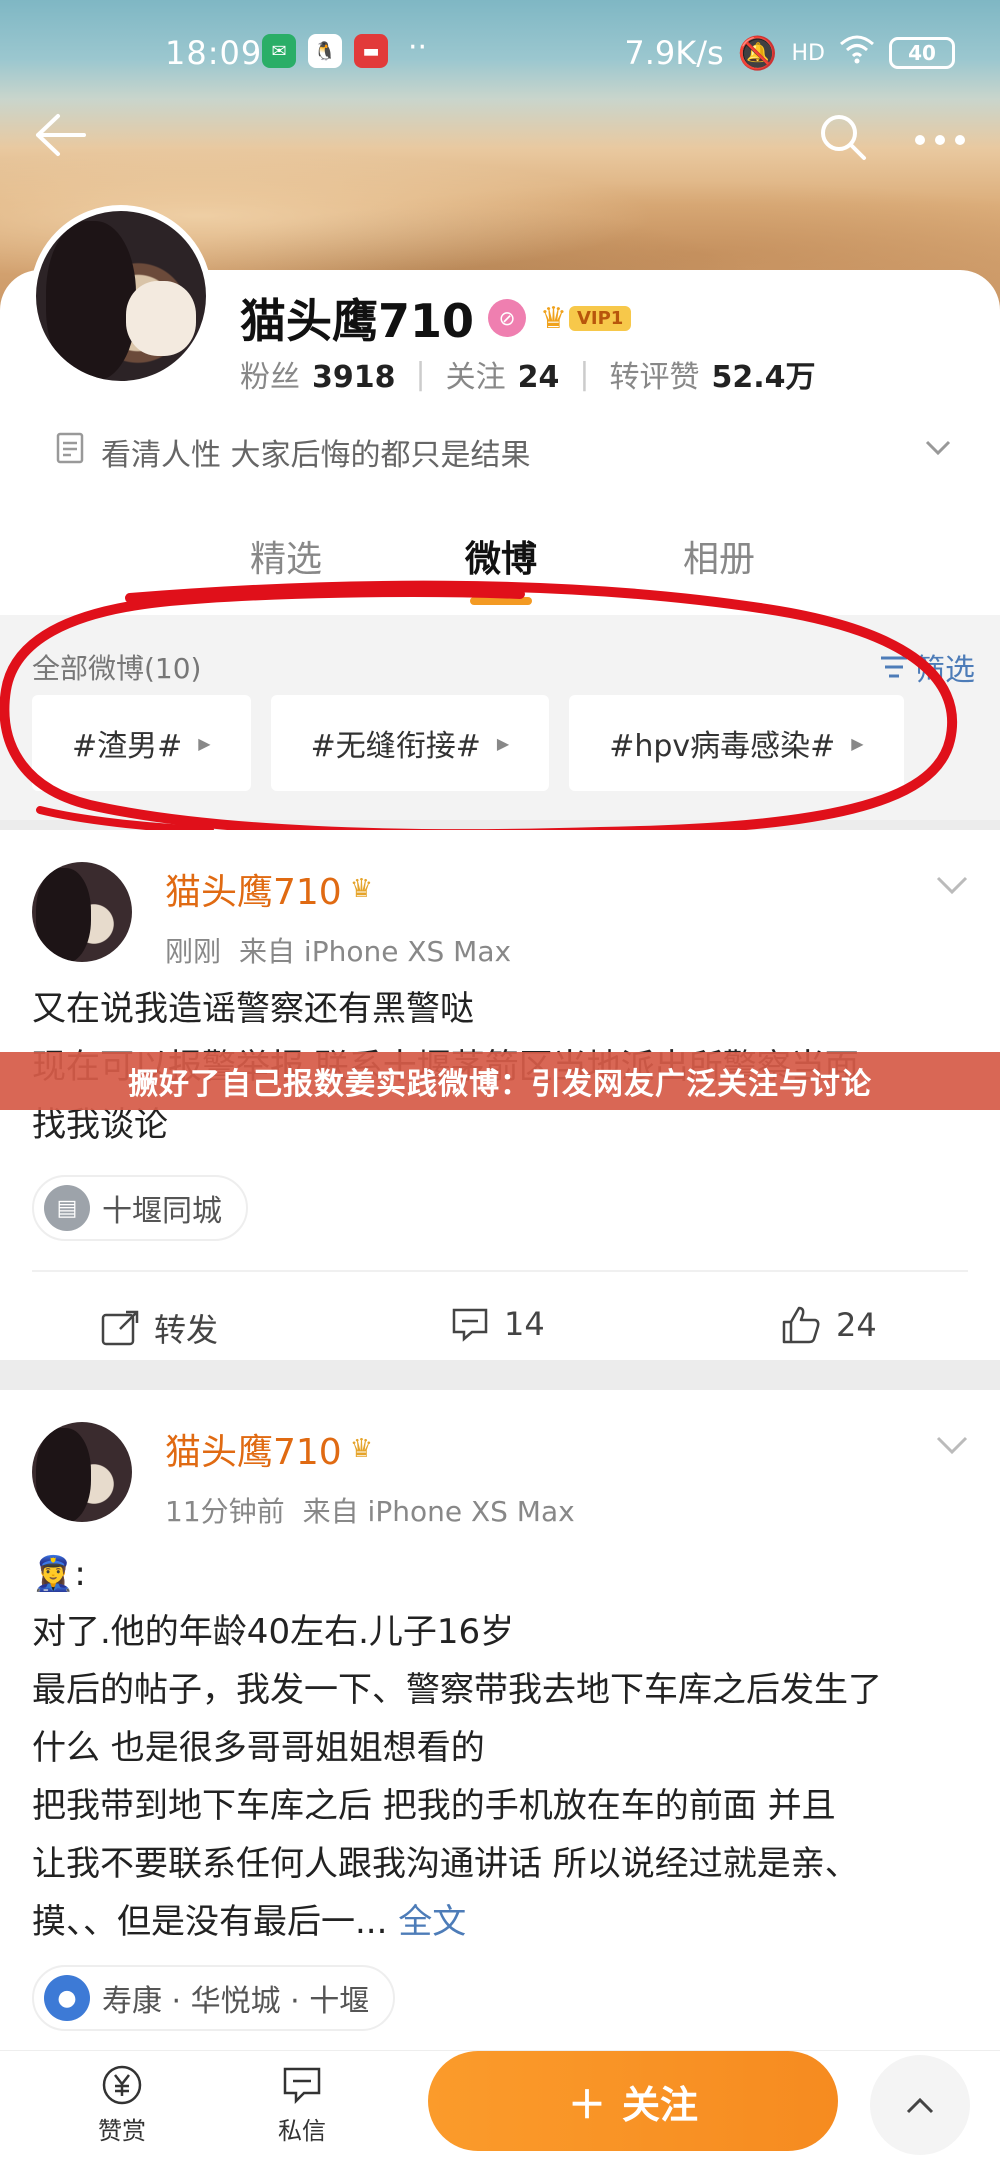  What do you see at coordinates (927, 667) in the screenshot?
I see `filter-button: 筛选` at bounding box center [927, 667].